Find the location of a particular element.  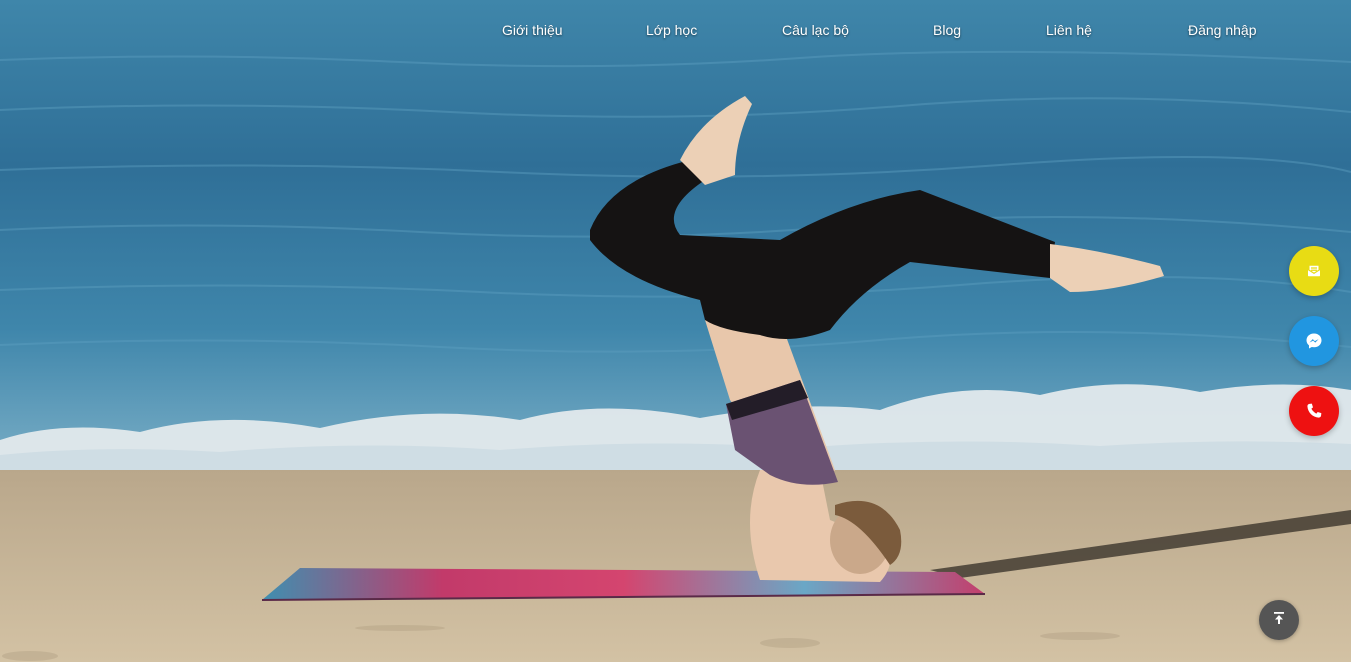

arrow-up-to-line-icon is located at coordinates (1279, 620).